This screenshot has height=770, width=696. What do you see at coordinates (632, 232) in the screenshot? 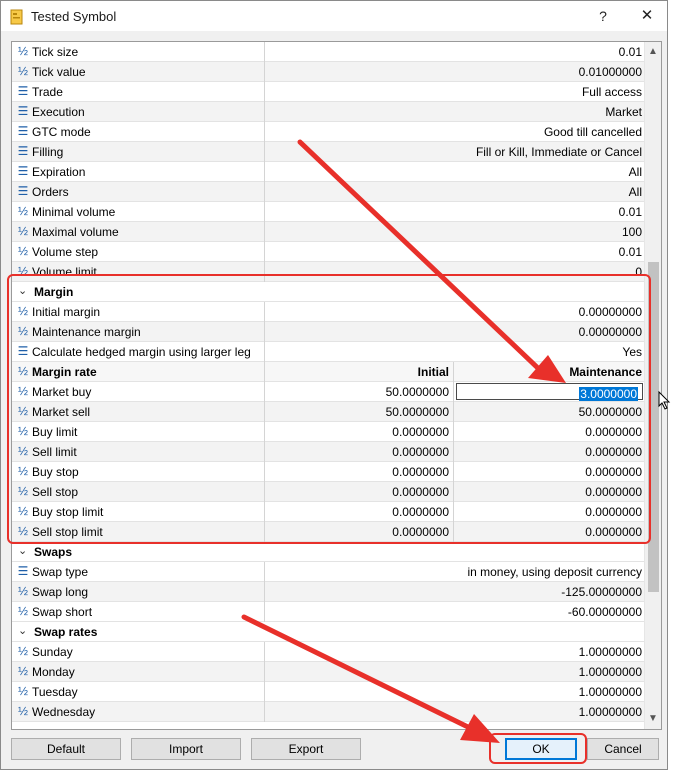
I see `property-value: 100` at bounding box center [632, 232].